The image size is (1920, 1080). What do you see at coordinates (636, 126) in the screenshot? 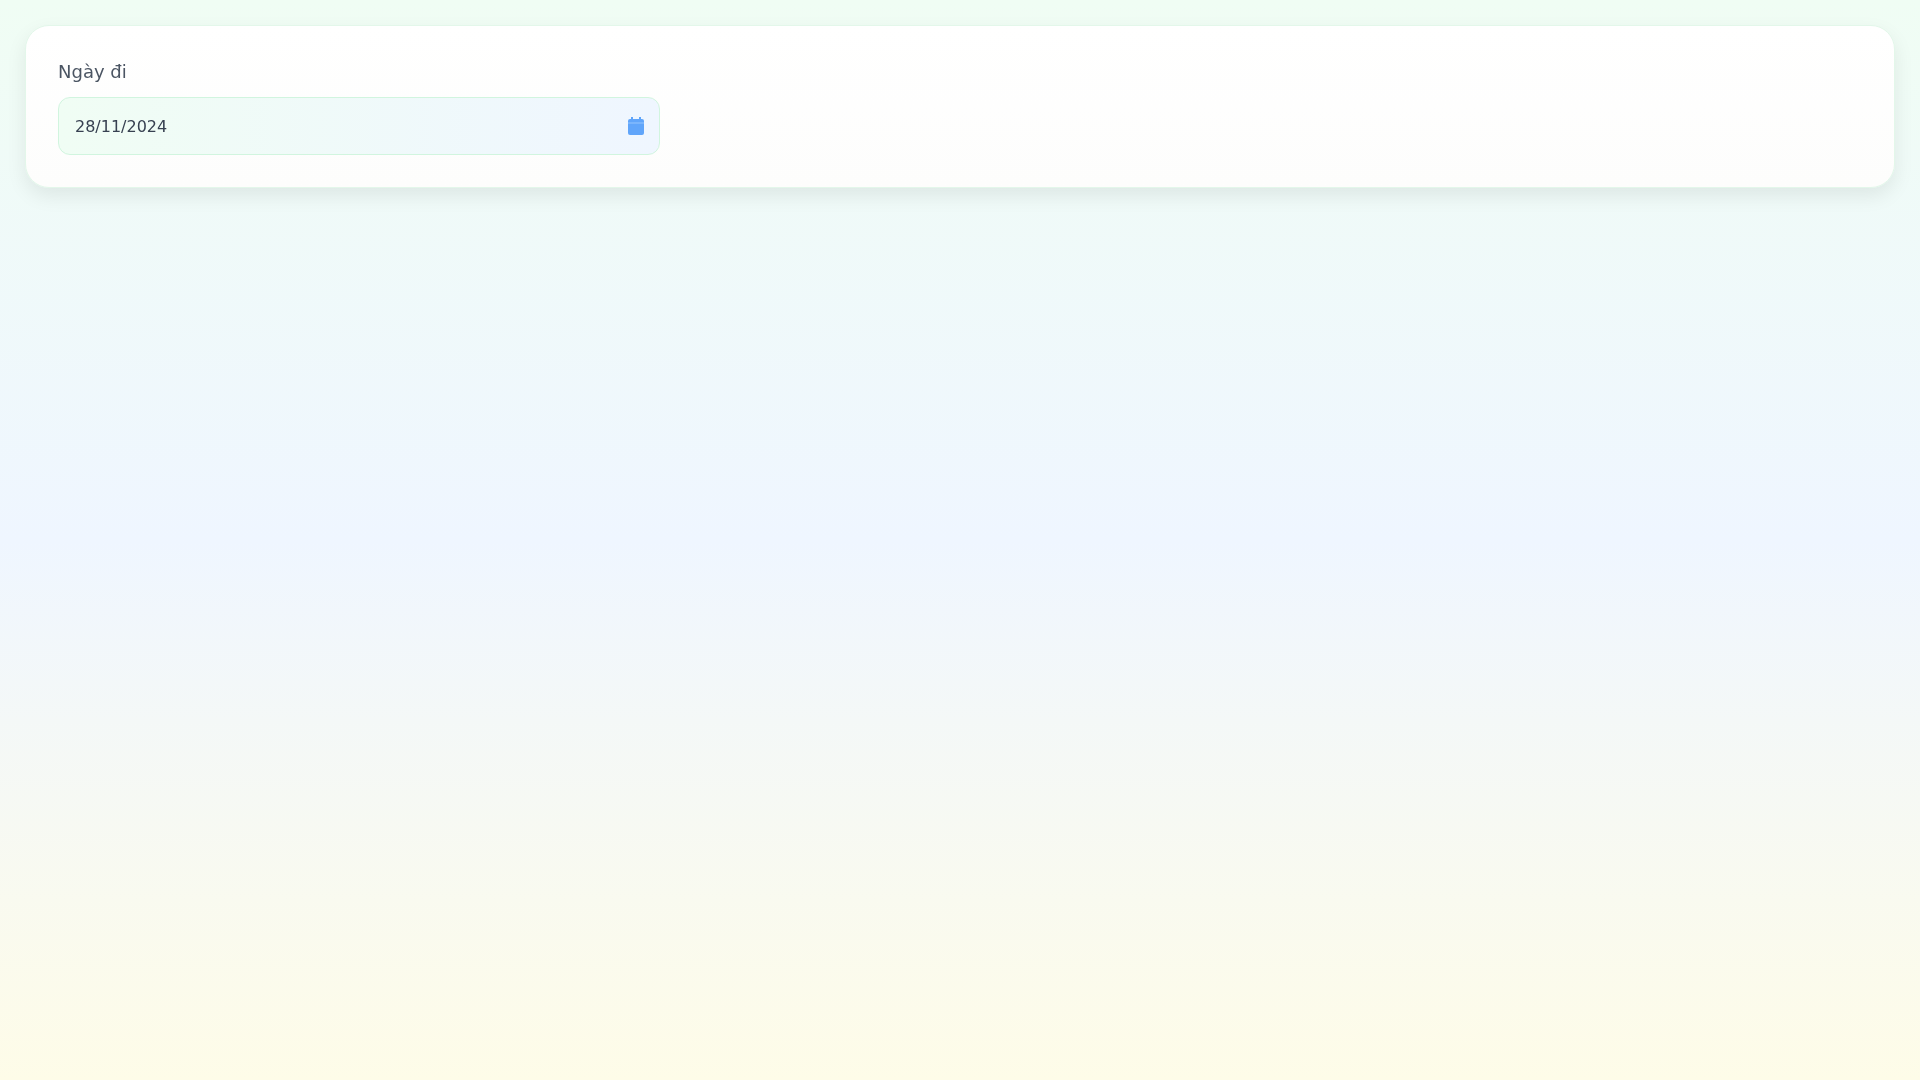
I see `calendar-icon` at bounding box center [636, 126].